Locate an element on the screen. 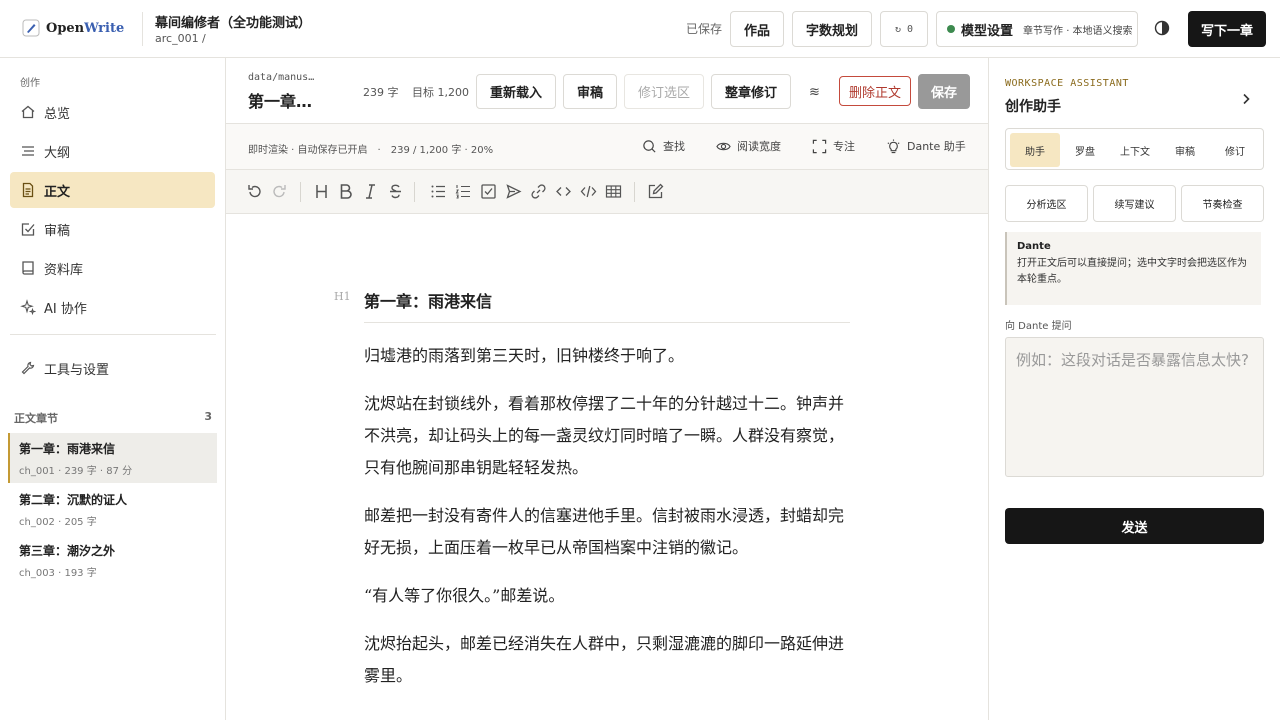 The width and height of the screenshot is (1280, 720). chapter-list-item: 第二章：沉默的证人 ch_002 · 205 字 is located at coordinates (112, 509).